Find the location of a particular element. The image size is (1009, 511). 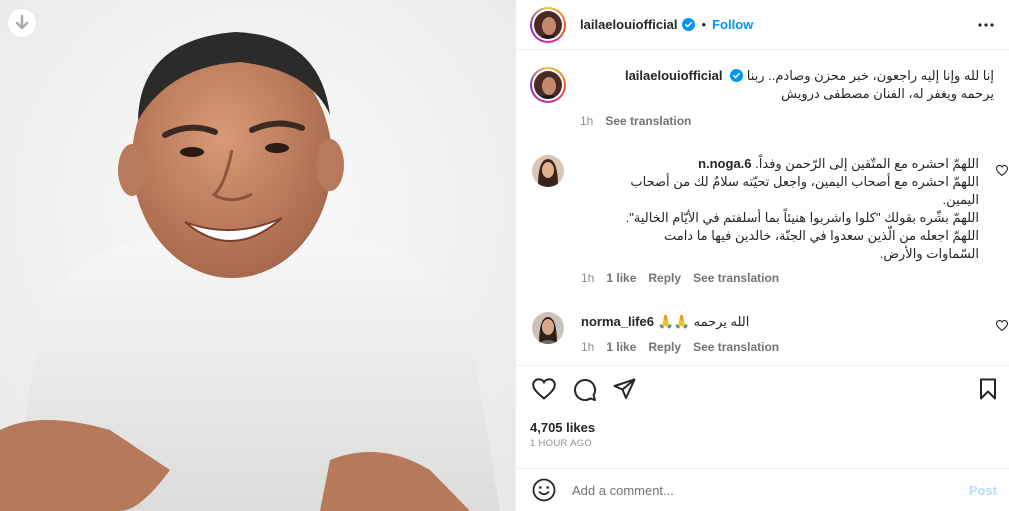

comment-input is located at coordinates (762, 490).